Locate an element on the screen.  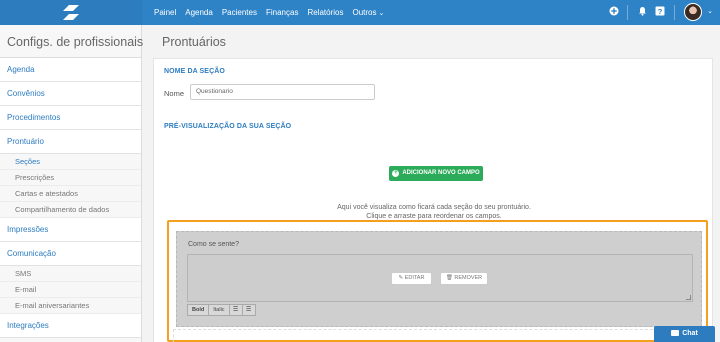
sidebar-item-comunicacao: Comunicação is located at coordinates (70, 254).